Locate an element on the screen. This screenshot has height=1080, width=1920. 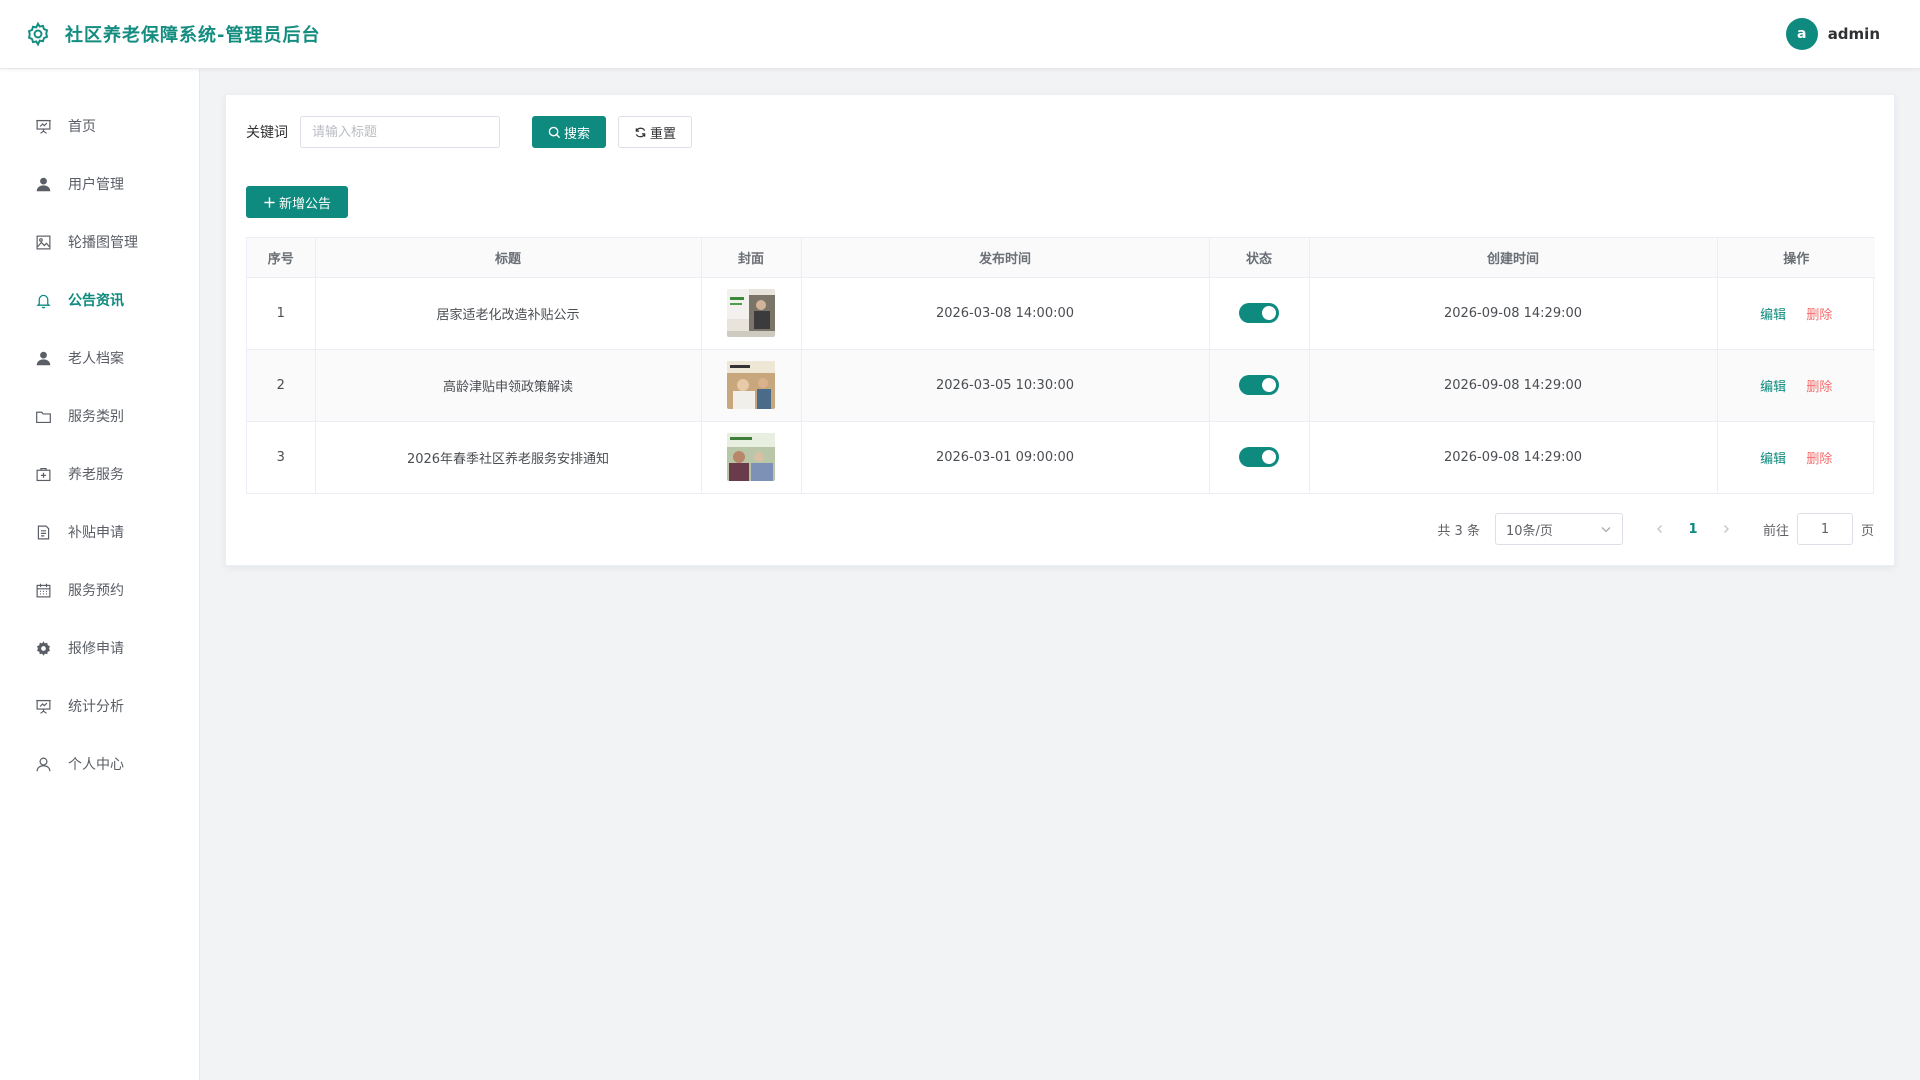
username: admin is located at coordinates (1854, 34).